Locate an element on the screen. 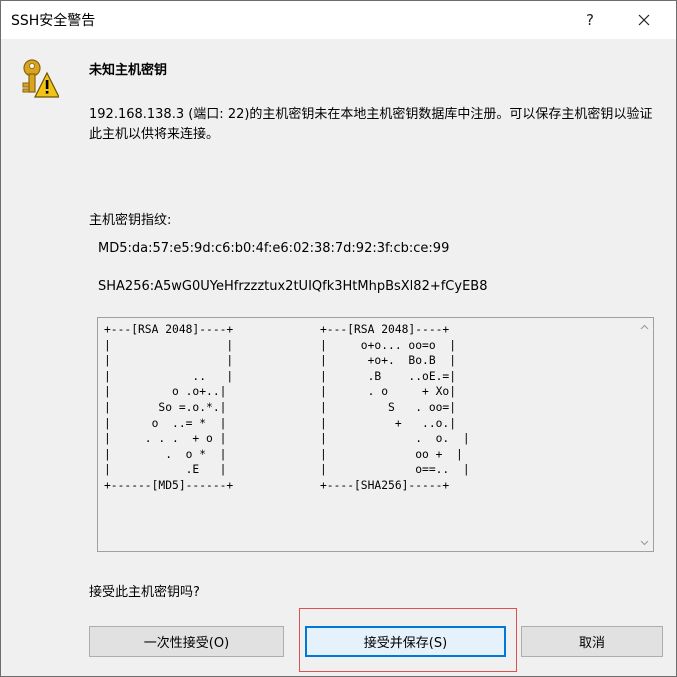  accept-once-label: 一次性接受(O) is located at coordinates (186, 643).